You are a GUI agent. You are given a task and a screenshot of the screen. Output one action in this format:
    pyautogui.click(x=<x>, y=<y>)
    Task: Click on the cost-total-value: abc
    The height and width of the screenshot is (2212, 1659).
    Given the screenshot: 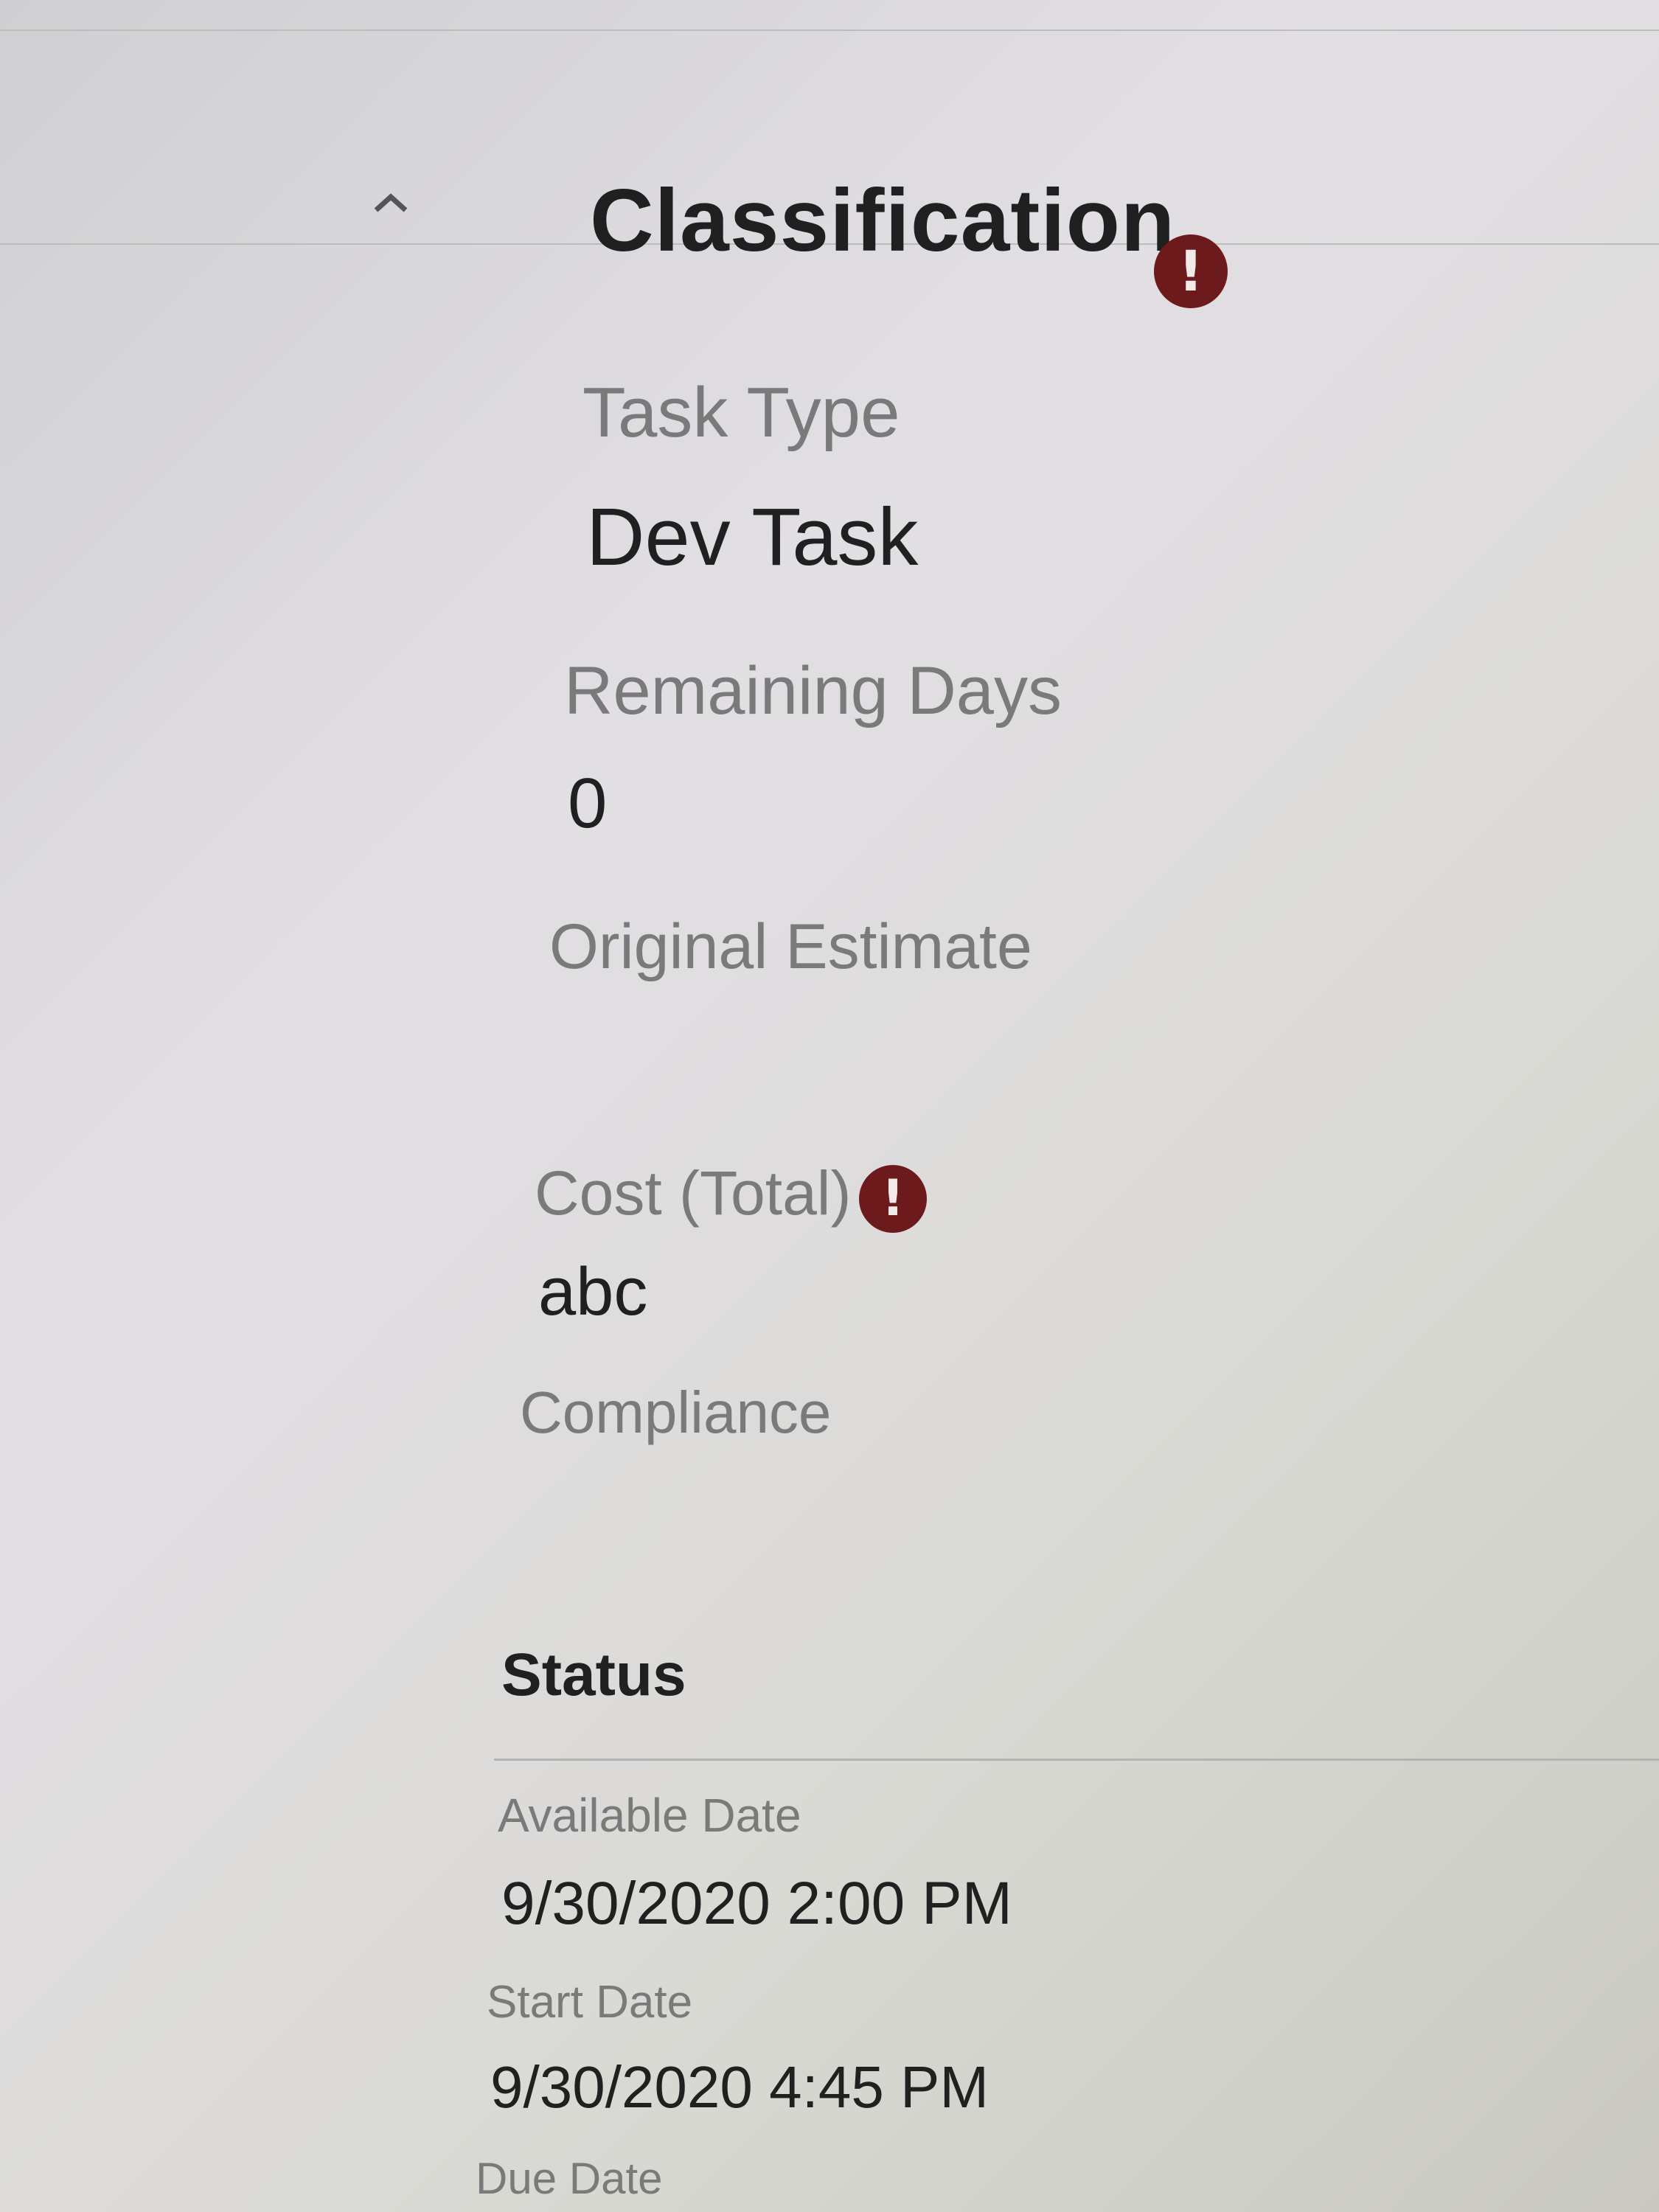 What is the action you would take?
    pyautogui.click(x=592, y=1292)
    